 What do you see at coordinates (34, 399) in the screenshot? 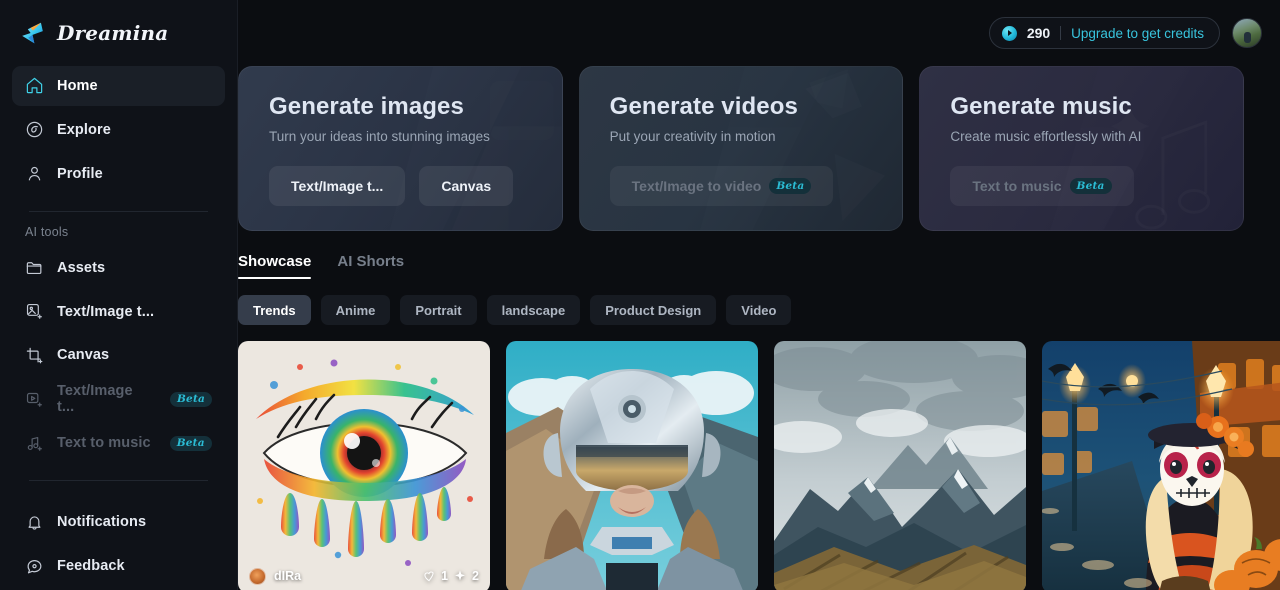
I see `video-sparkle-icon` at bounding box center [34, 399].